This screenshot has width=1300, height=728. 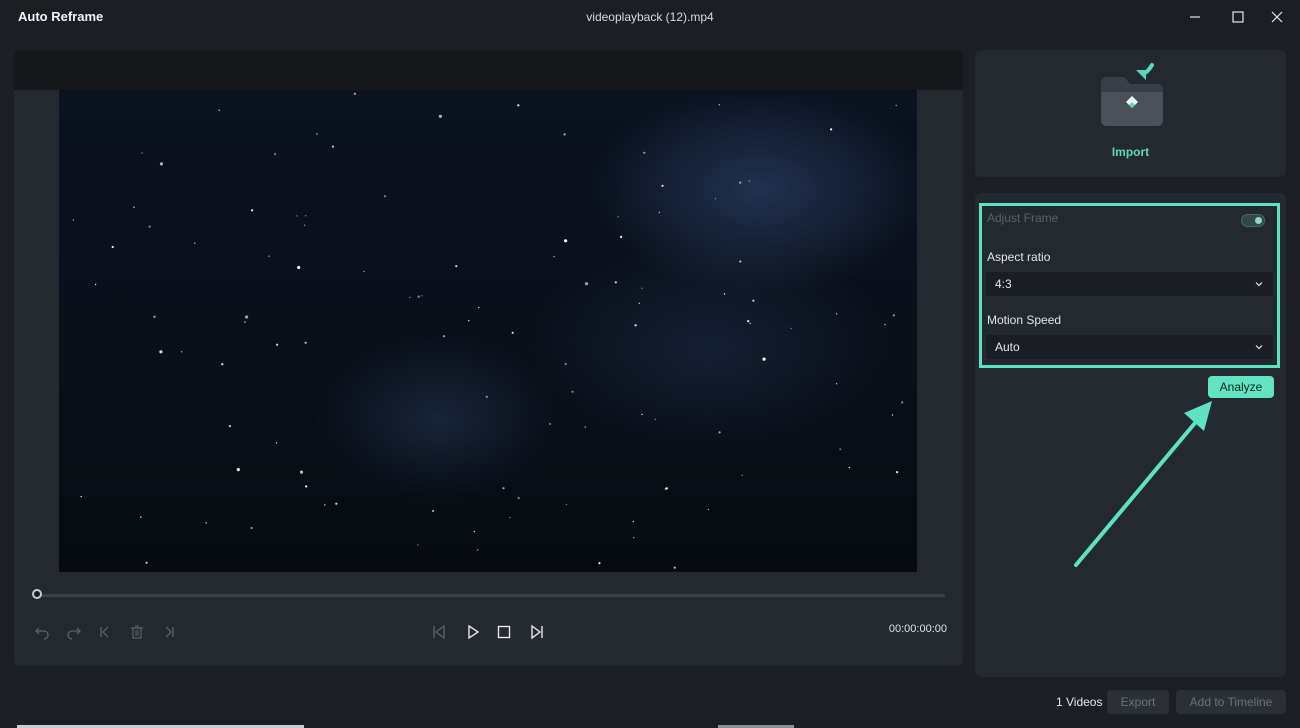 What do you see at coordinates (473, 632) in the screenshot?
I see `play-icon` at bounding box center [473, 632].